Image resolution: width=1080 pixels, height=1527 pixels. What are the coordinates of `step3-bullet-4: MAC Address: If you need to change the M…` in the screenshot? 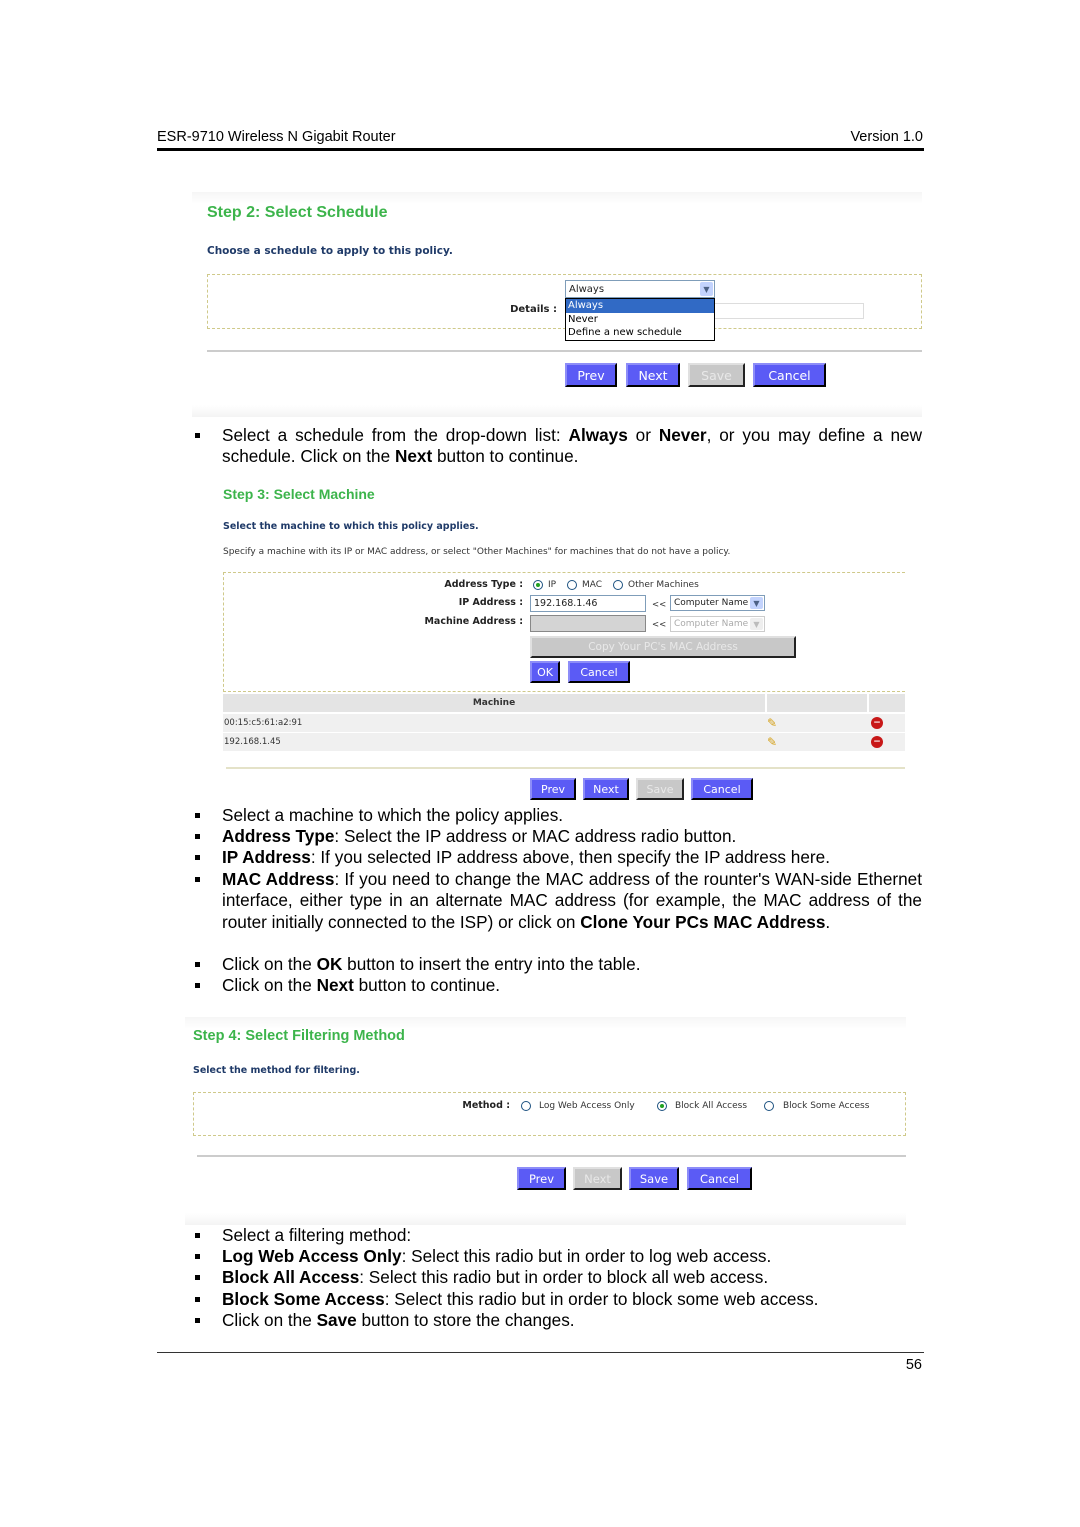 It's located at (558, 900).